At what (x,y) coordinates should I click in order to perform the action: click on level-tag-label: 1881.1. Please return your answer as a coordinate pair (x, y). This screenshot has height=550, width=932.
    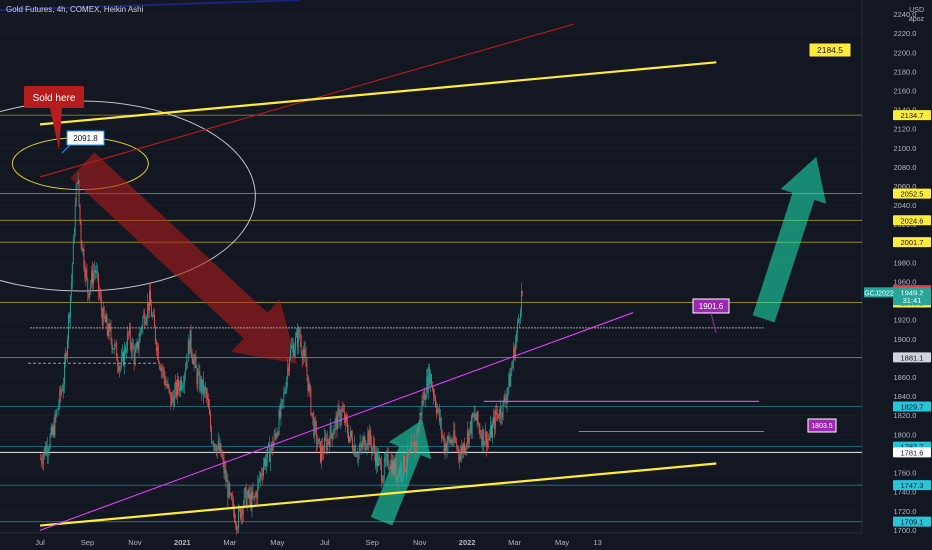
    Looking at the image, I should click on (912, 357).